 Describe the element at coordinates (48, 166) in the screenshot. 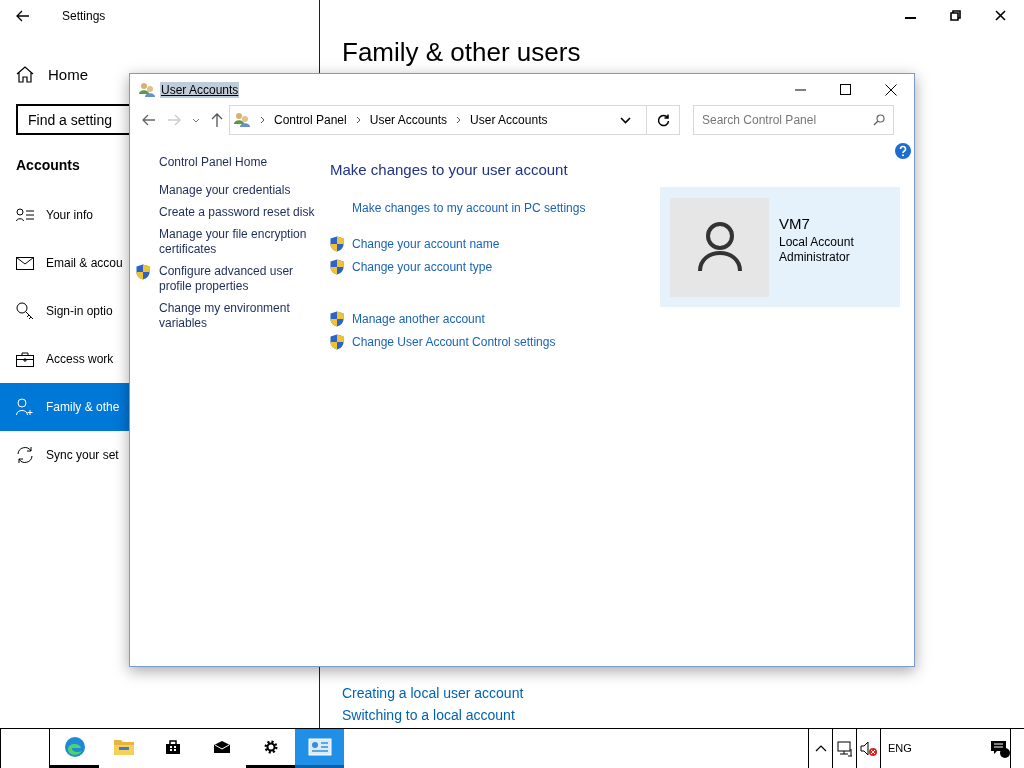

I see `section-heading: Accounts` at that location.